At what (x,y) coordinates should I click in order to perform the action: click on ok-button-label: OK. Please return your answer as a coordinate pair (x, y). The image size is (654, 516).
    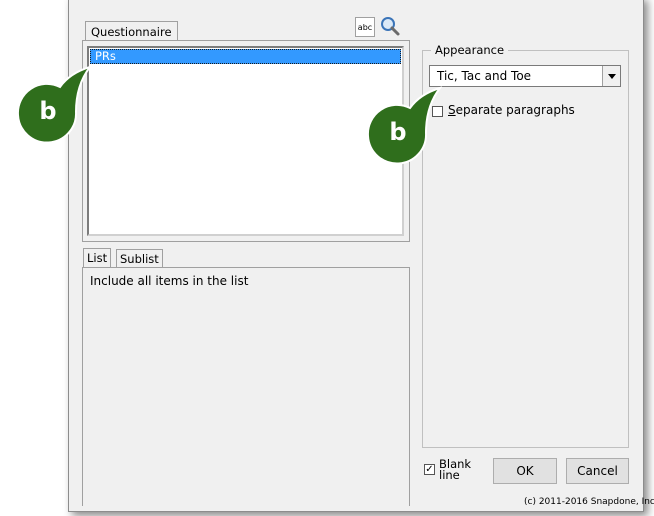
    Looking at the image, I should click on (525, 471).